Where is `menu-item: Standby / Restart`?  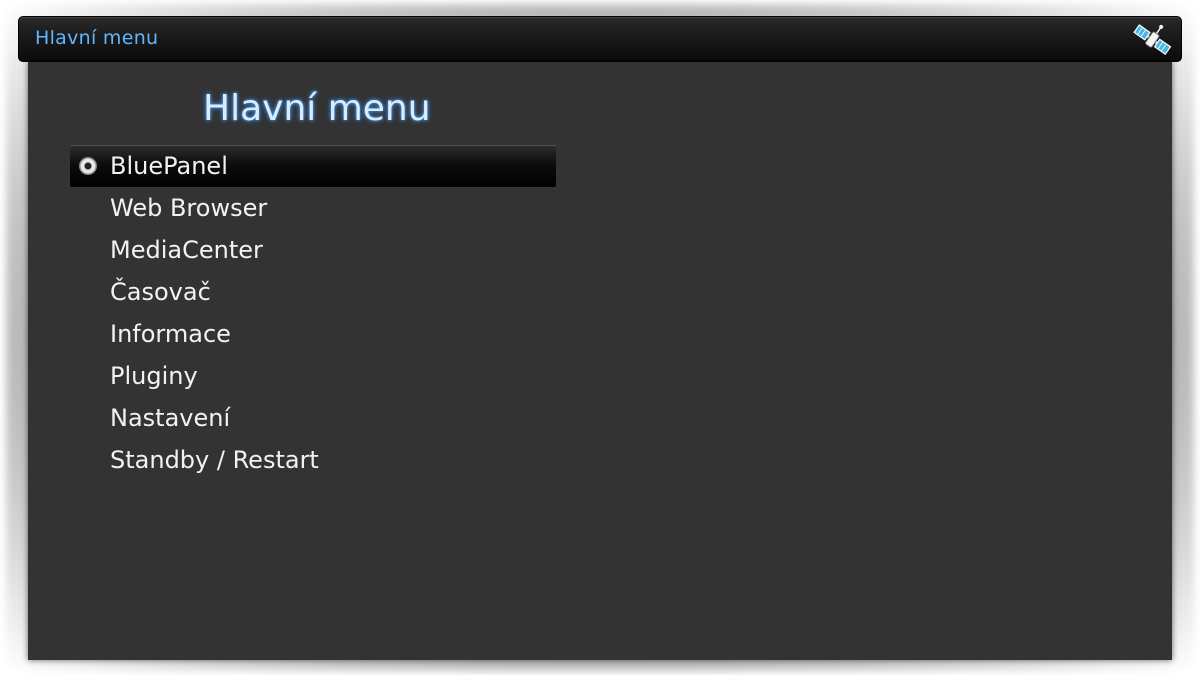 menu-item: Standby / Restart is located at coordinates (313, 460).